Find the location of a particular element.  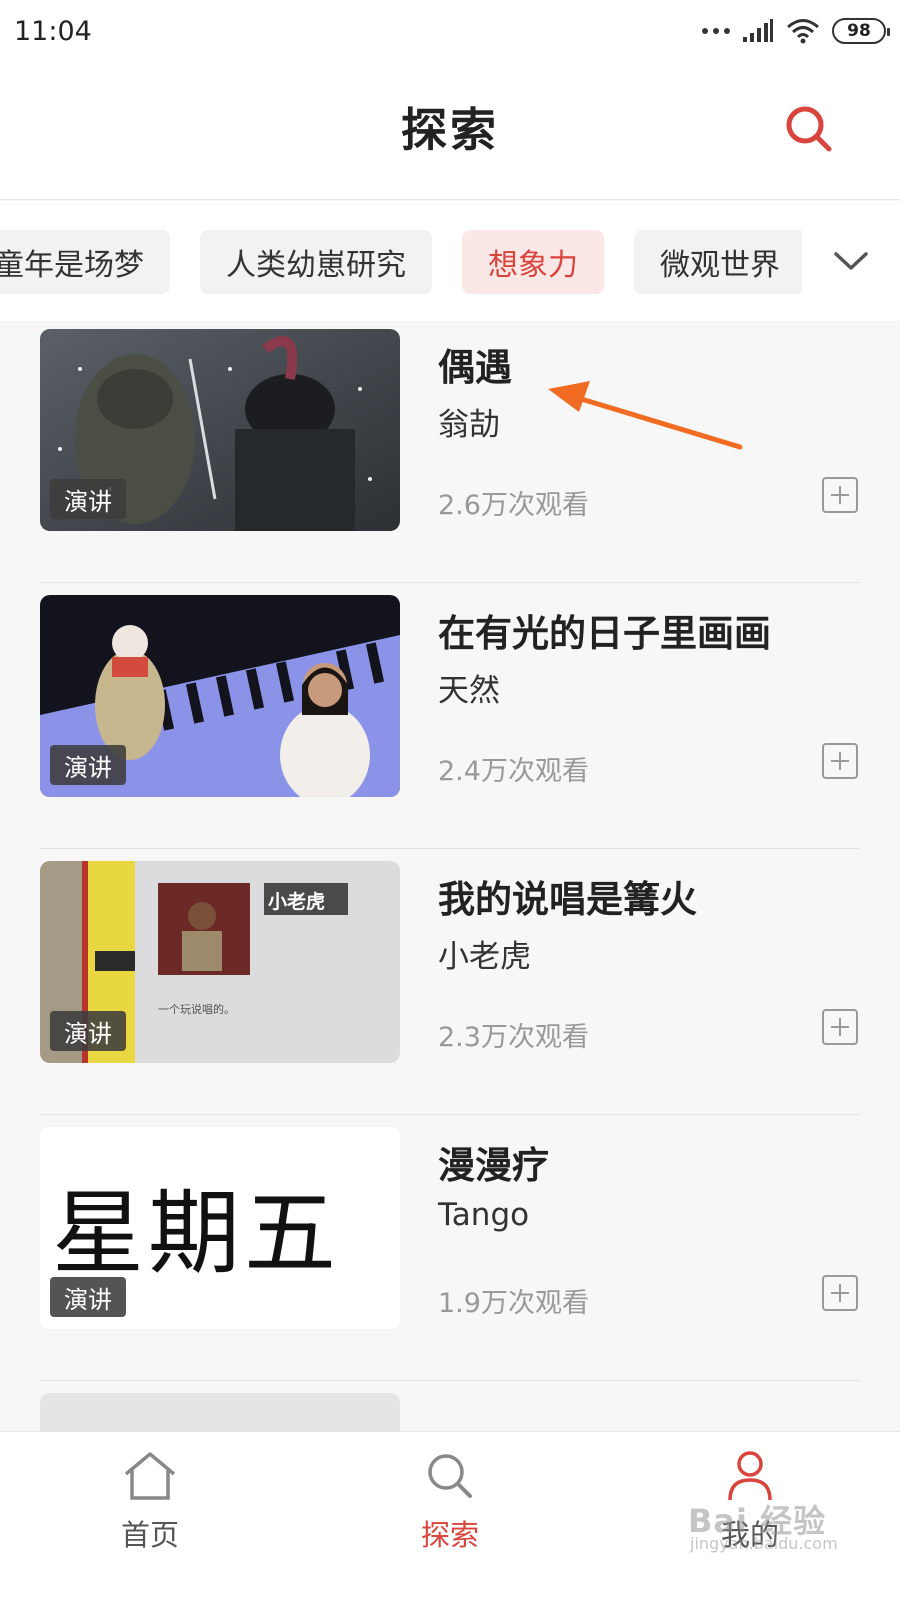

speaker-name: 小老虎 is located at coordinates (484, 957).